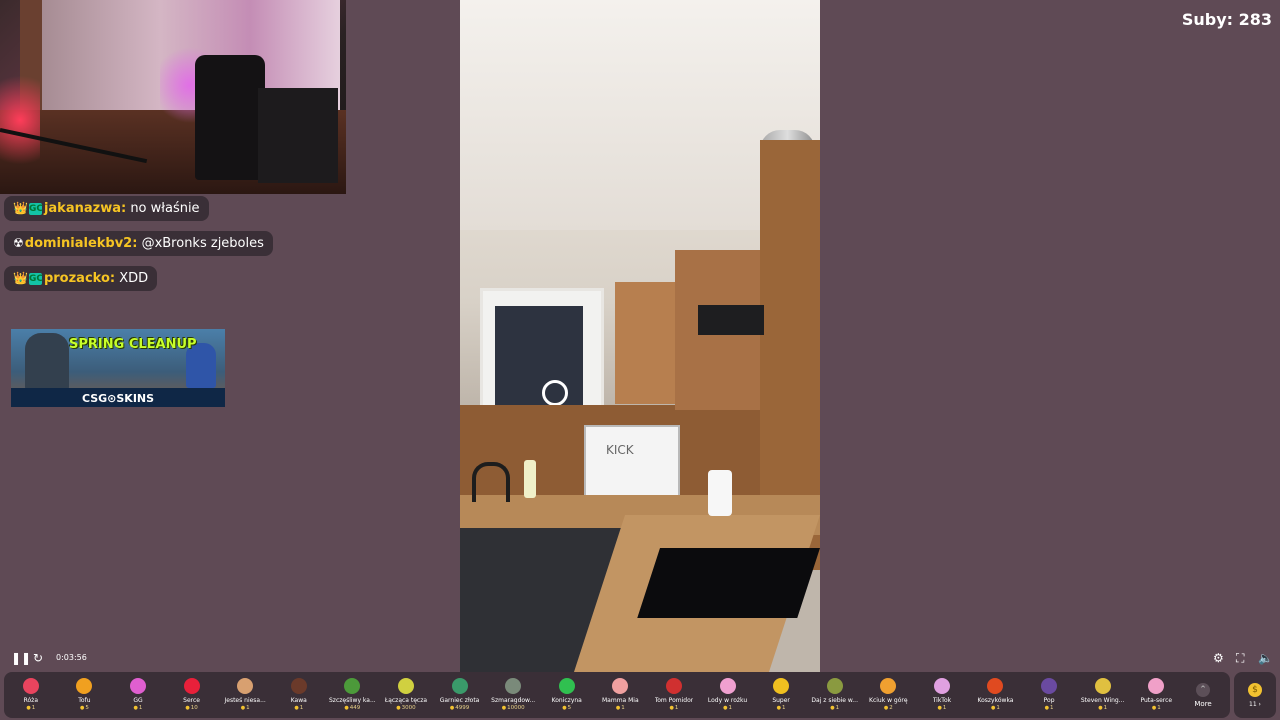 The image size is (1280, 720). I want to click on sponsor-banner: SPRING CLEANUP CSG⊙SKINS, so click(118, 368).